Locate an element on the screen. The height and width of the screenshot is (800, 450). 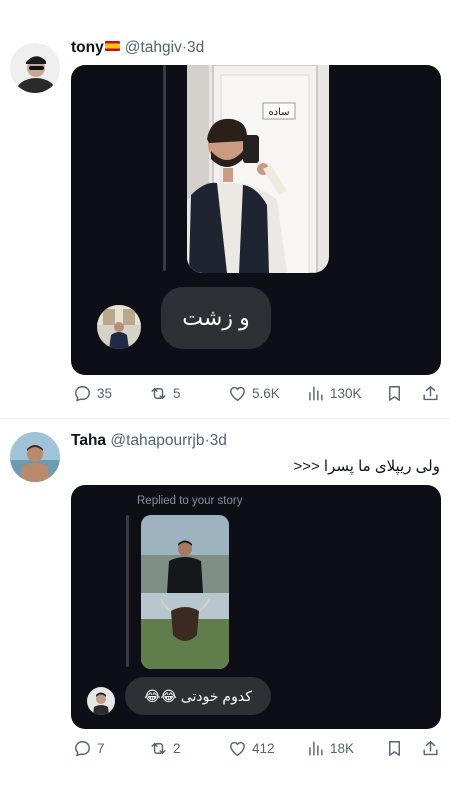
like-button: 412 is located at coordinates (251, 748).